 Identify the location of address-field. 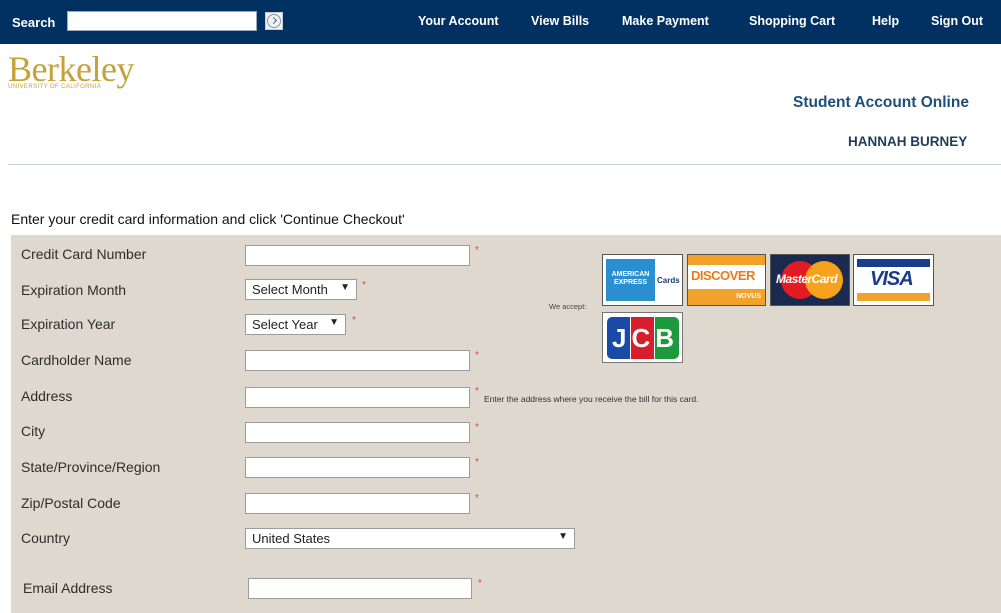
(357, 397).